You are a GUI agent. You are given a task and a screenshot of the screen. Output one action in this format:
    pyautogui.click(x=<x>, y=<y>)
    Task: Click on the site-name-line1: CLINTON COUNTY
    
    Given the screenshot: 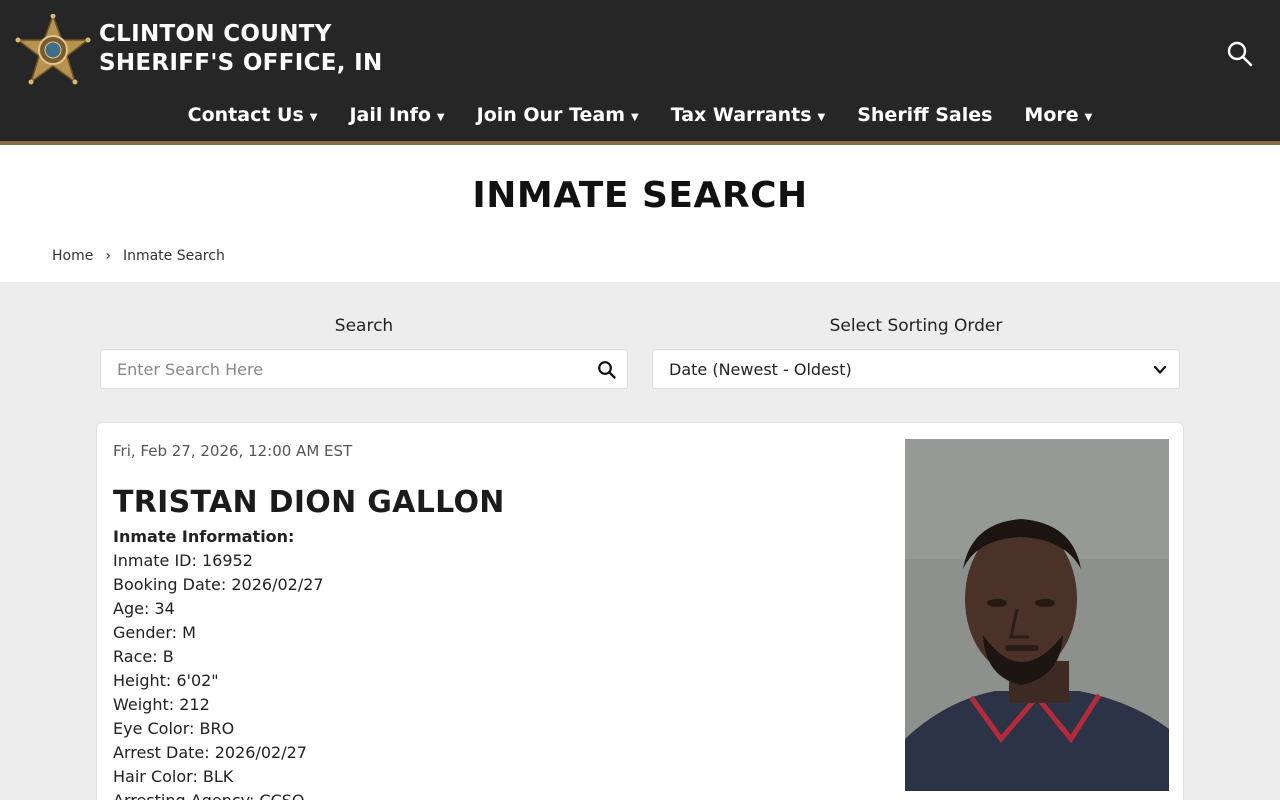 What is the action you would take?
    pyautogui.click(x=215, y=34)
    